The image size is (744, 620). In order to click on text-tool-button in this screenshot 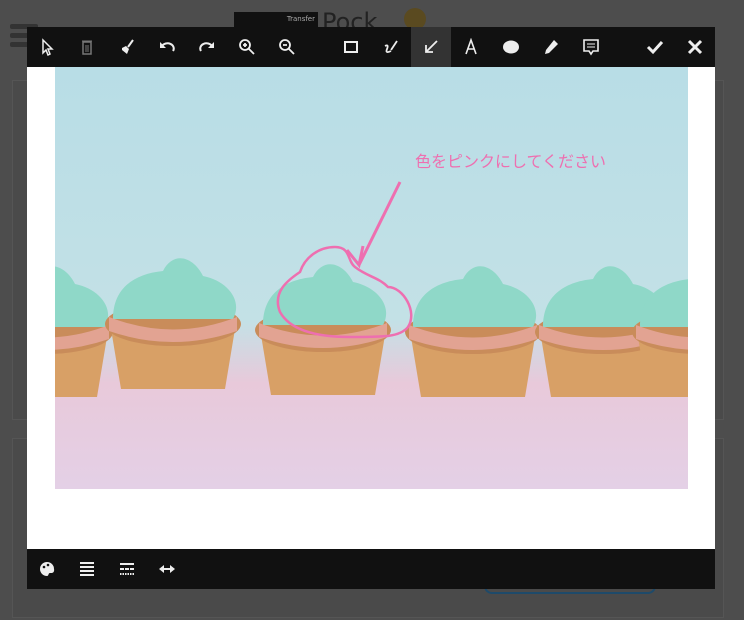, I will do `click(471, 47)`.